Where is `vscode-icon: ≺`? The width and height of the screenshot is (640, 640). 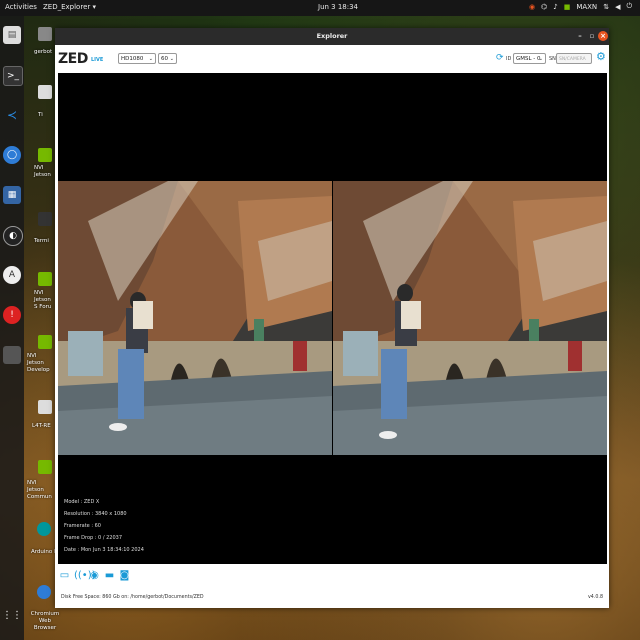
vscode-icon: ≺ is located at coordinates (12, 115).